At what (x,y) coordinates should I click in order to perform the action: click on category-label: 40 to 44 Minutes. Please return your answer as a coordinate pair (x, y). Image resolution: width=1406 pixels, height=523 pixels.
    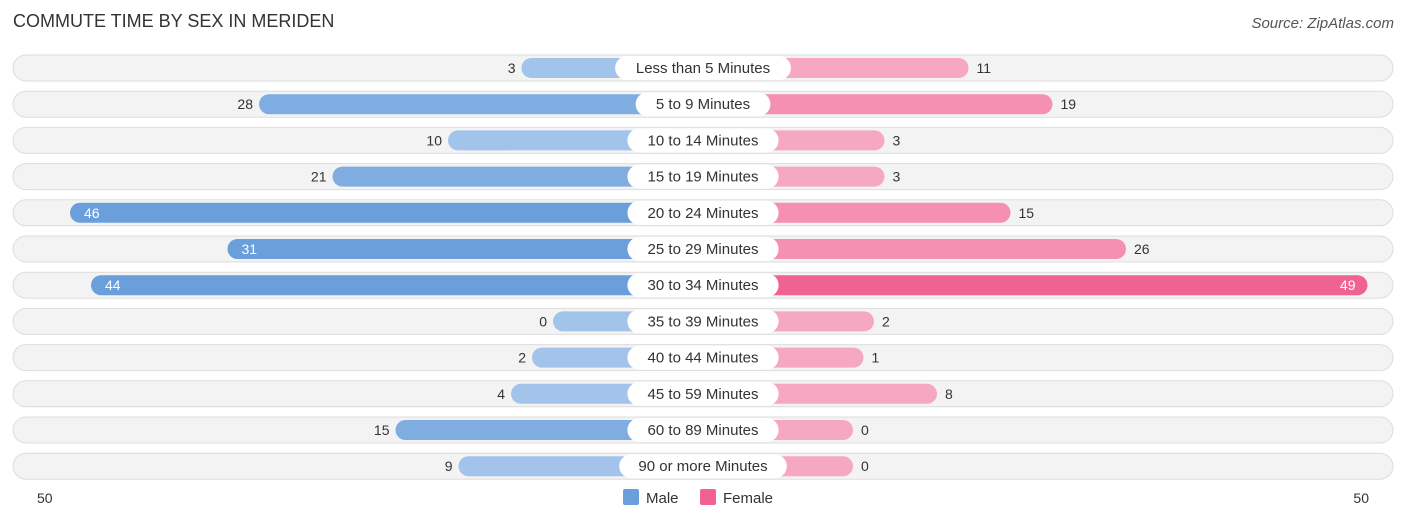
    Looking at the image, I should click on (703, 358).